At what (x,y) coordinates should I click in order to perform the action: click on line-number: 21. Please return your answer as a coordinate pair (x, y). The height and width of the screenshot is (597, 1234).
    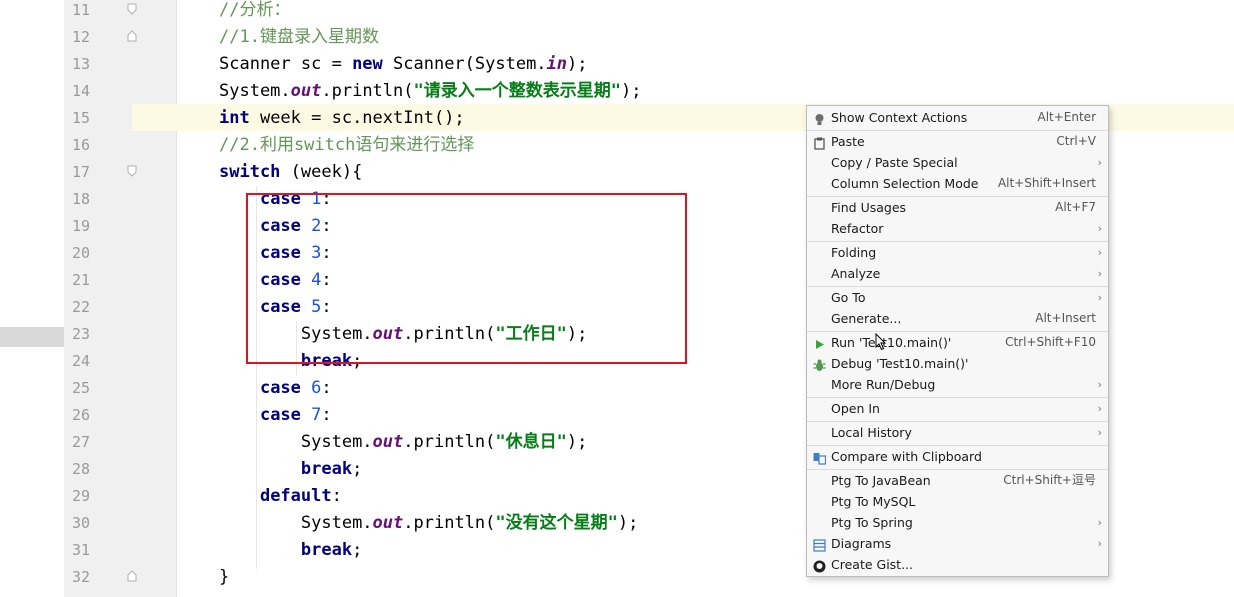
    Looking at the image, I should click on (80, 280).